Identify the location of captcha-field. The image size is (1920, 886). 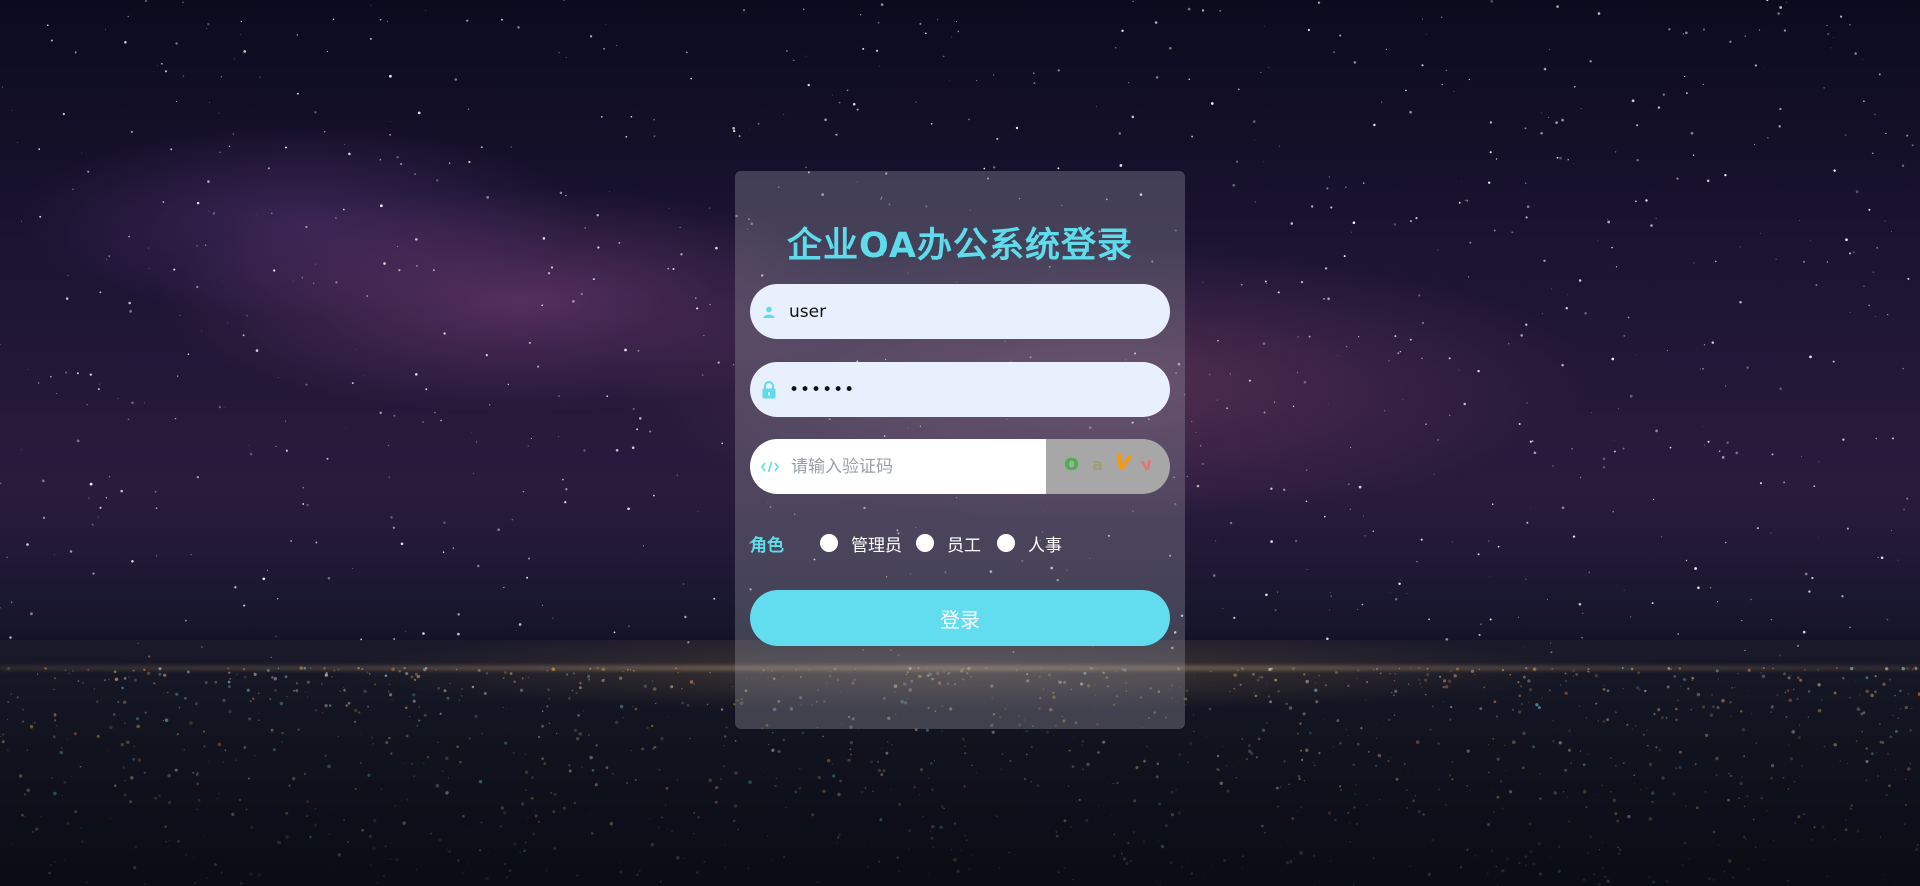
(898, 466).